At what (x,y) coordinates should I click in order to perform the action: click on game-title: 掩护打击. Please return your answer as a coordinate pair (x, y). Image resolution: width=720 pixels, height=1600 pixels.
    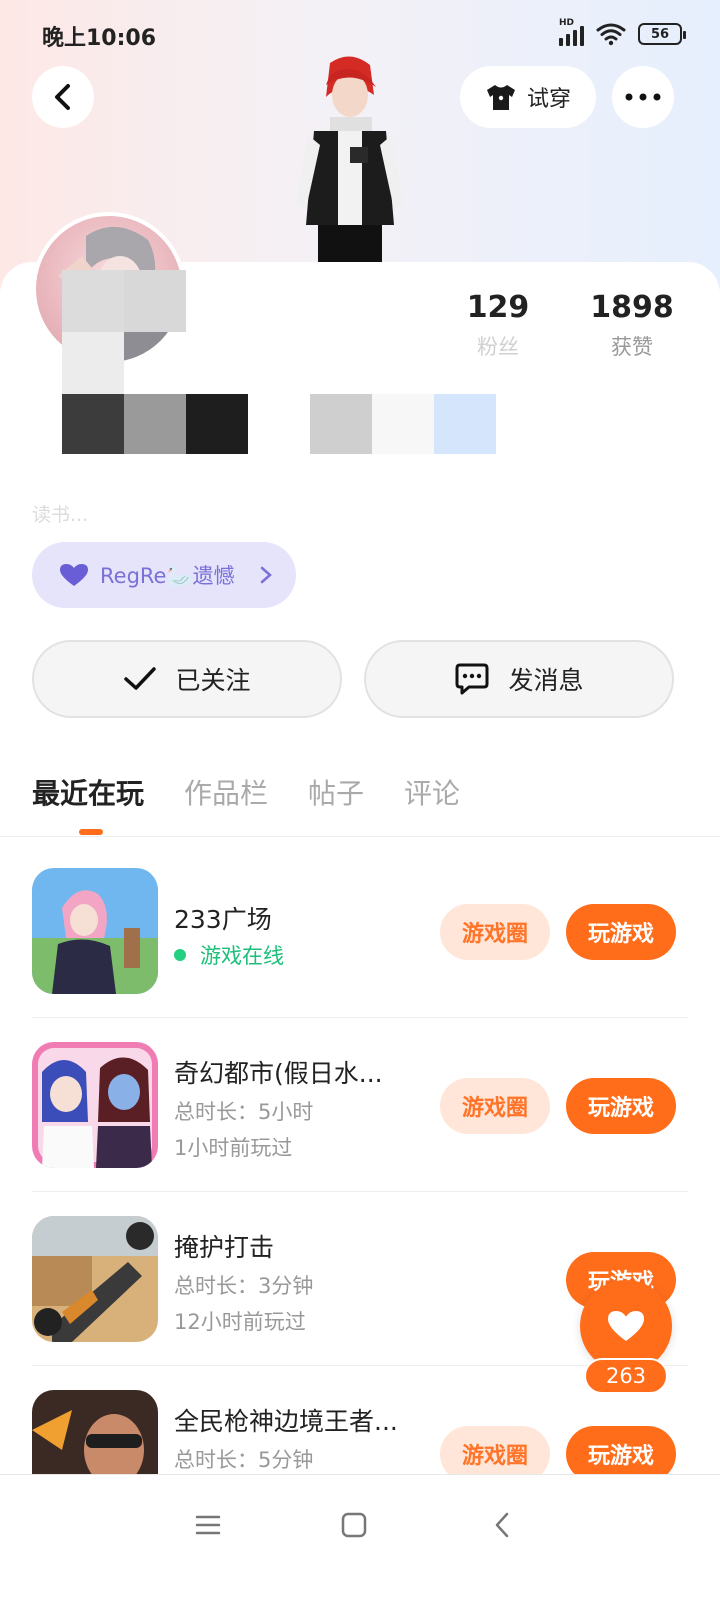
    Looking at the image, I should click on (224, 1247).